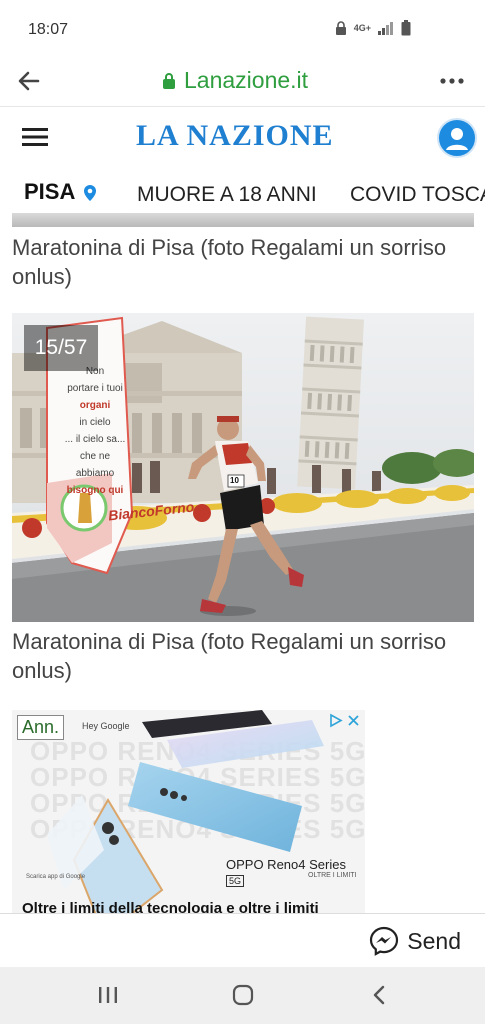 The height and width of the screenshot is (1024, 485). I want to click on user-account-icon, so click(457, 138).